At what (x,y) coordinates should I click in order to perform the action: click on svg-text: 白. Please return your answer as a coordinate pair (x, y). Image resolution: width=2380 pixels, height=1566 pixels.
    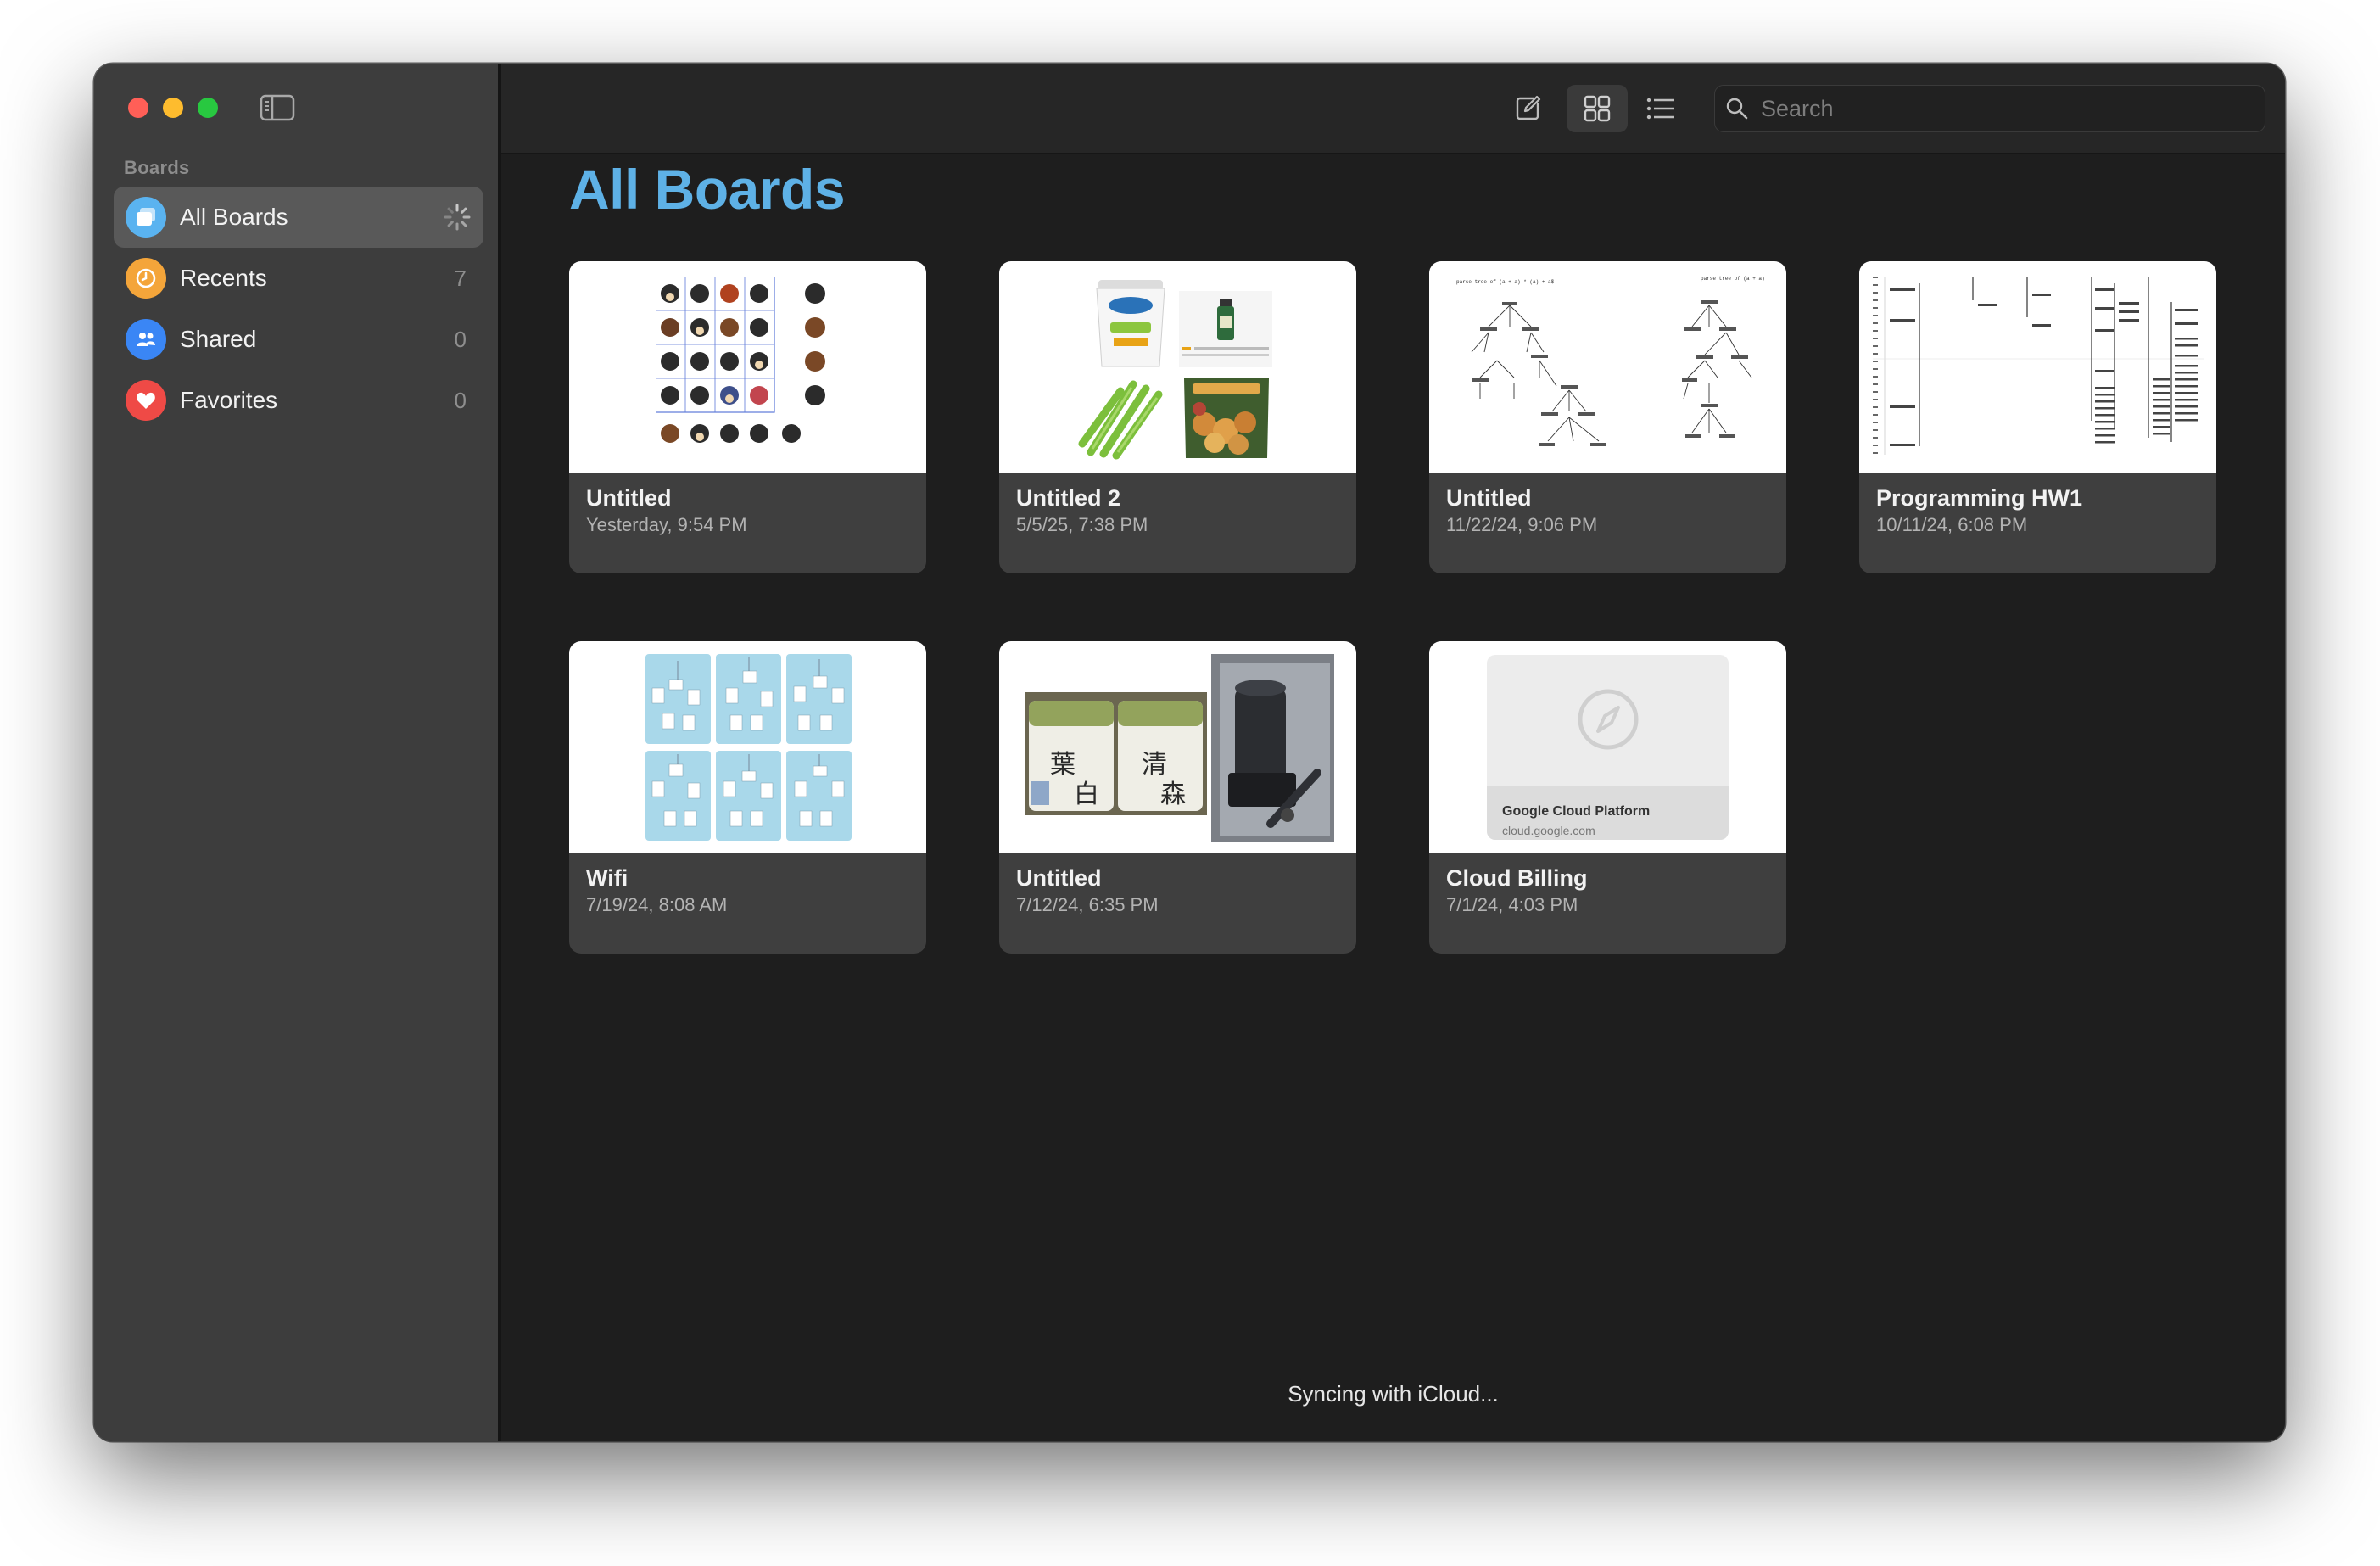
    Looking at the image, I should click on (1086, 794).